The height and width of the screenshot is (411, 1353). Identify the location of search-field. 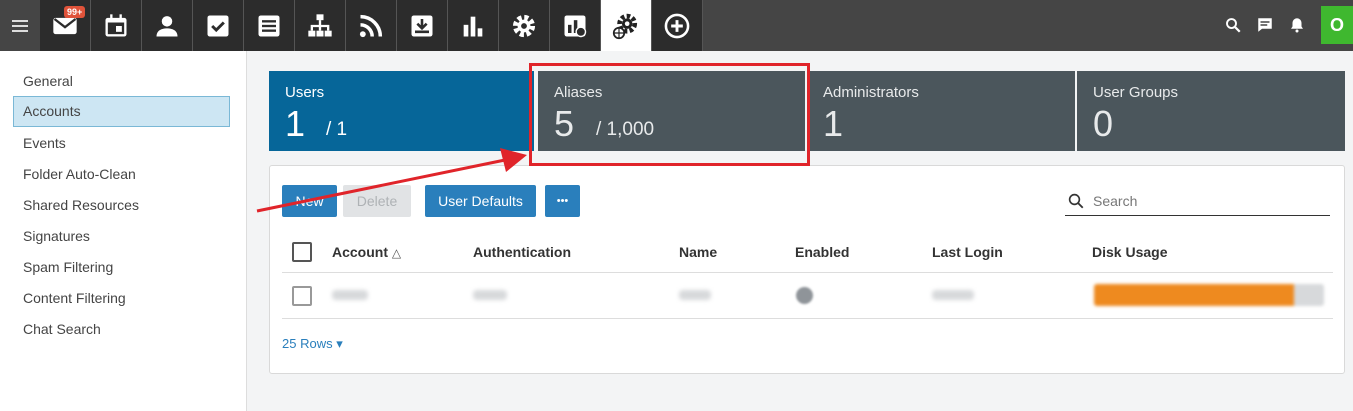
(1197, 201).